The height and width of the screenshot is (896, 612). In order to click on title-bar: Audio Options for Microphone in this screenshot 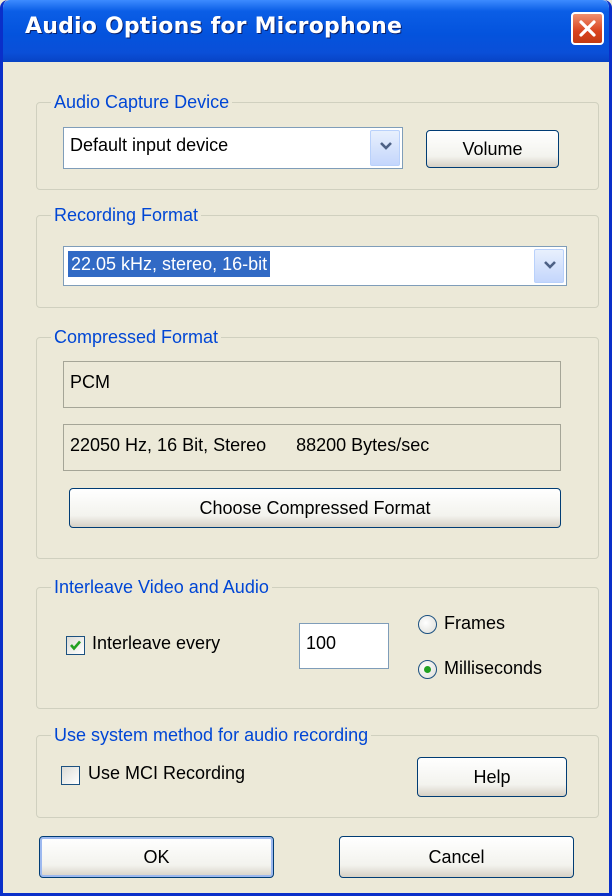, I will do `click(306, 31)`.